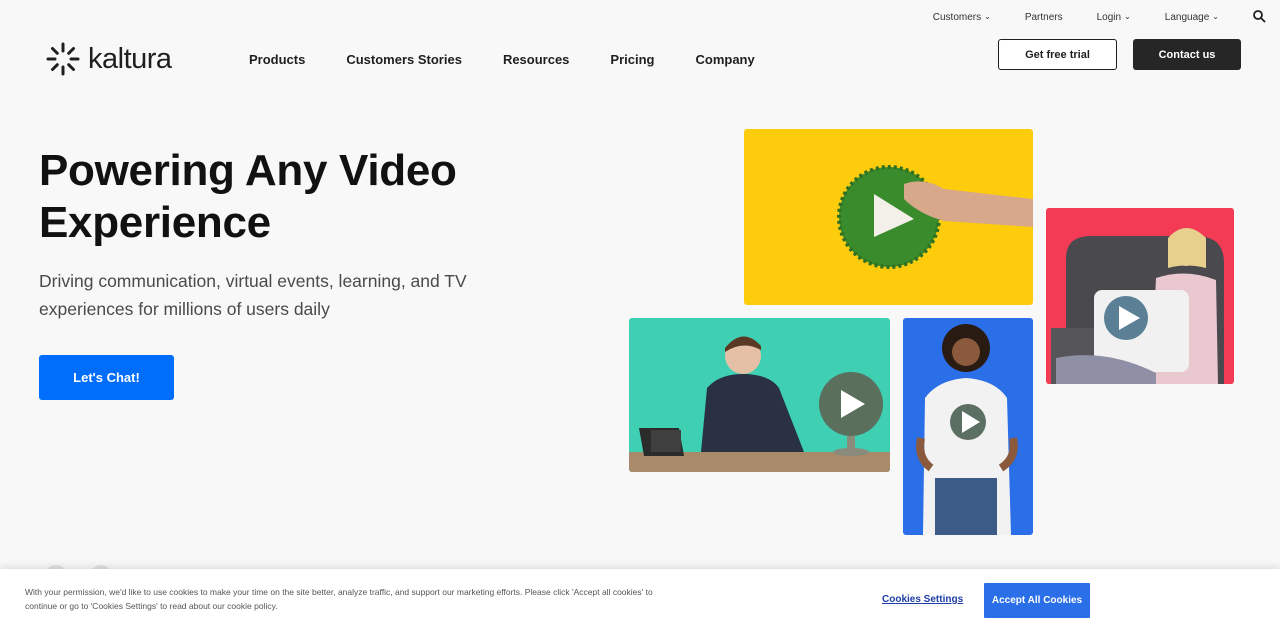  I want to click on teal-video-tile, so click(759, 395).